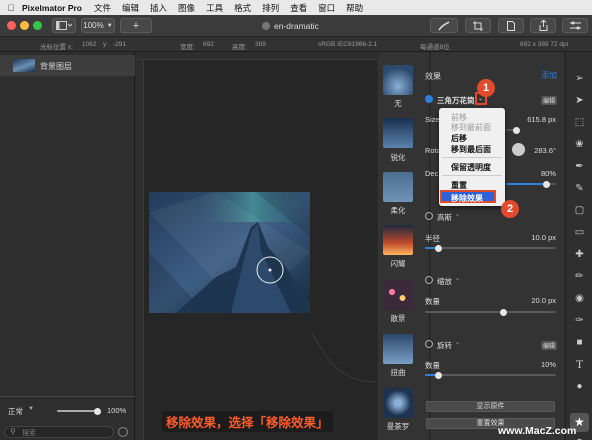 This screenshot has height=440, width=592. I want to click on menu-item-send-to-back: 移到最后面, so click(471, 149).